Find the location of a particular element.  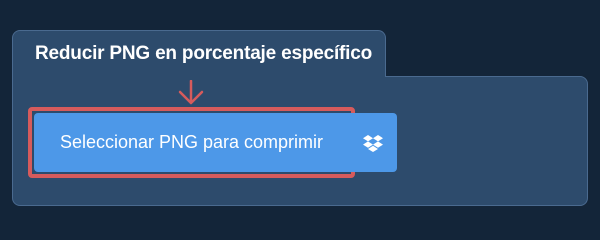

dropbox-button is located at coordinates (373, 142).